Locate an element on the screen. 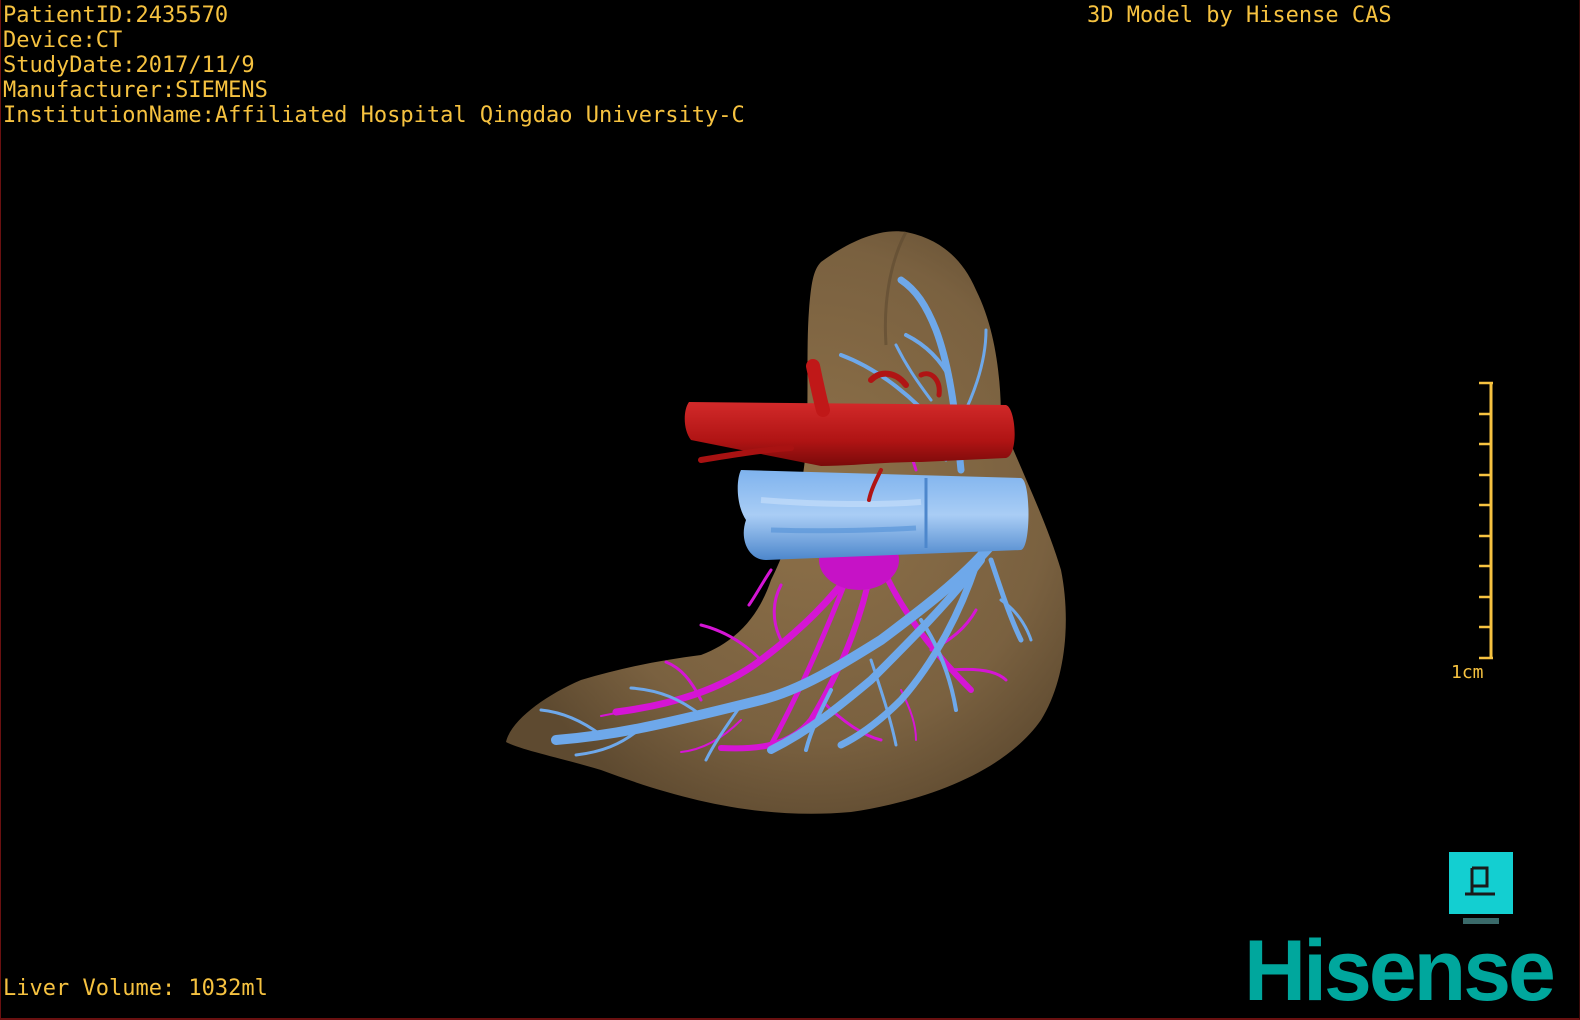  hisense-logo-text: Hisense is located at coordinates (1400, 976).